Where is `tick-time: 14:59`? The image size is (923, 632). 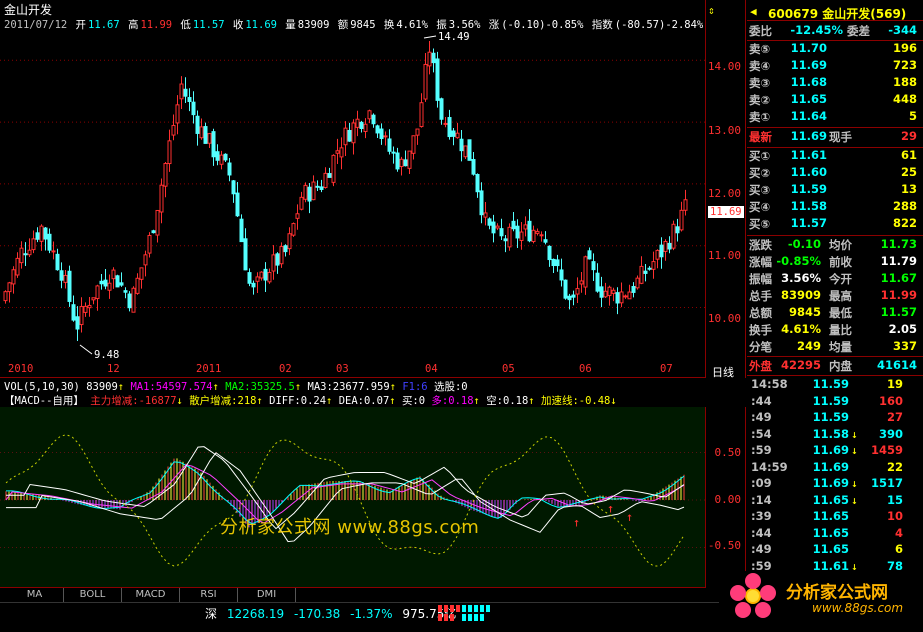 tick-time: 14:59 is located at coordinates (769, 466).